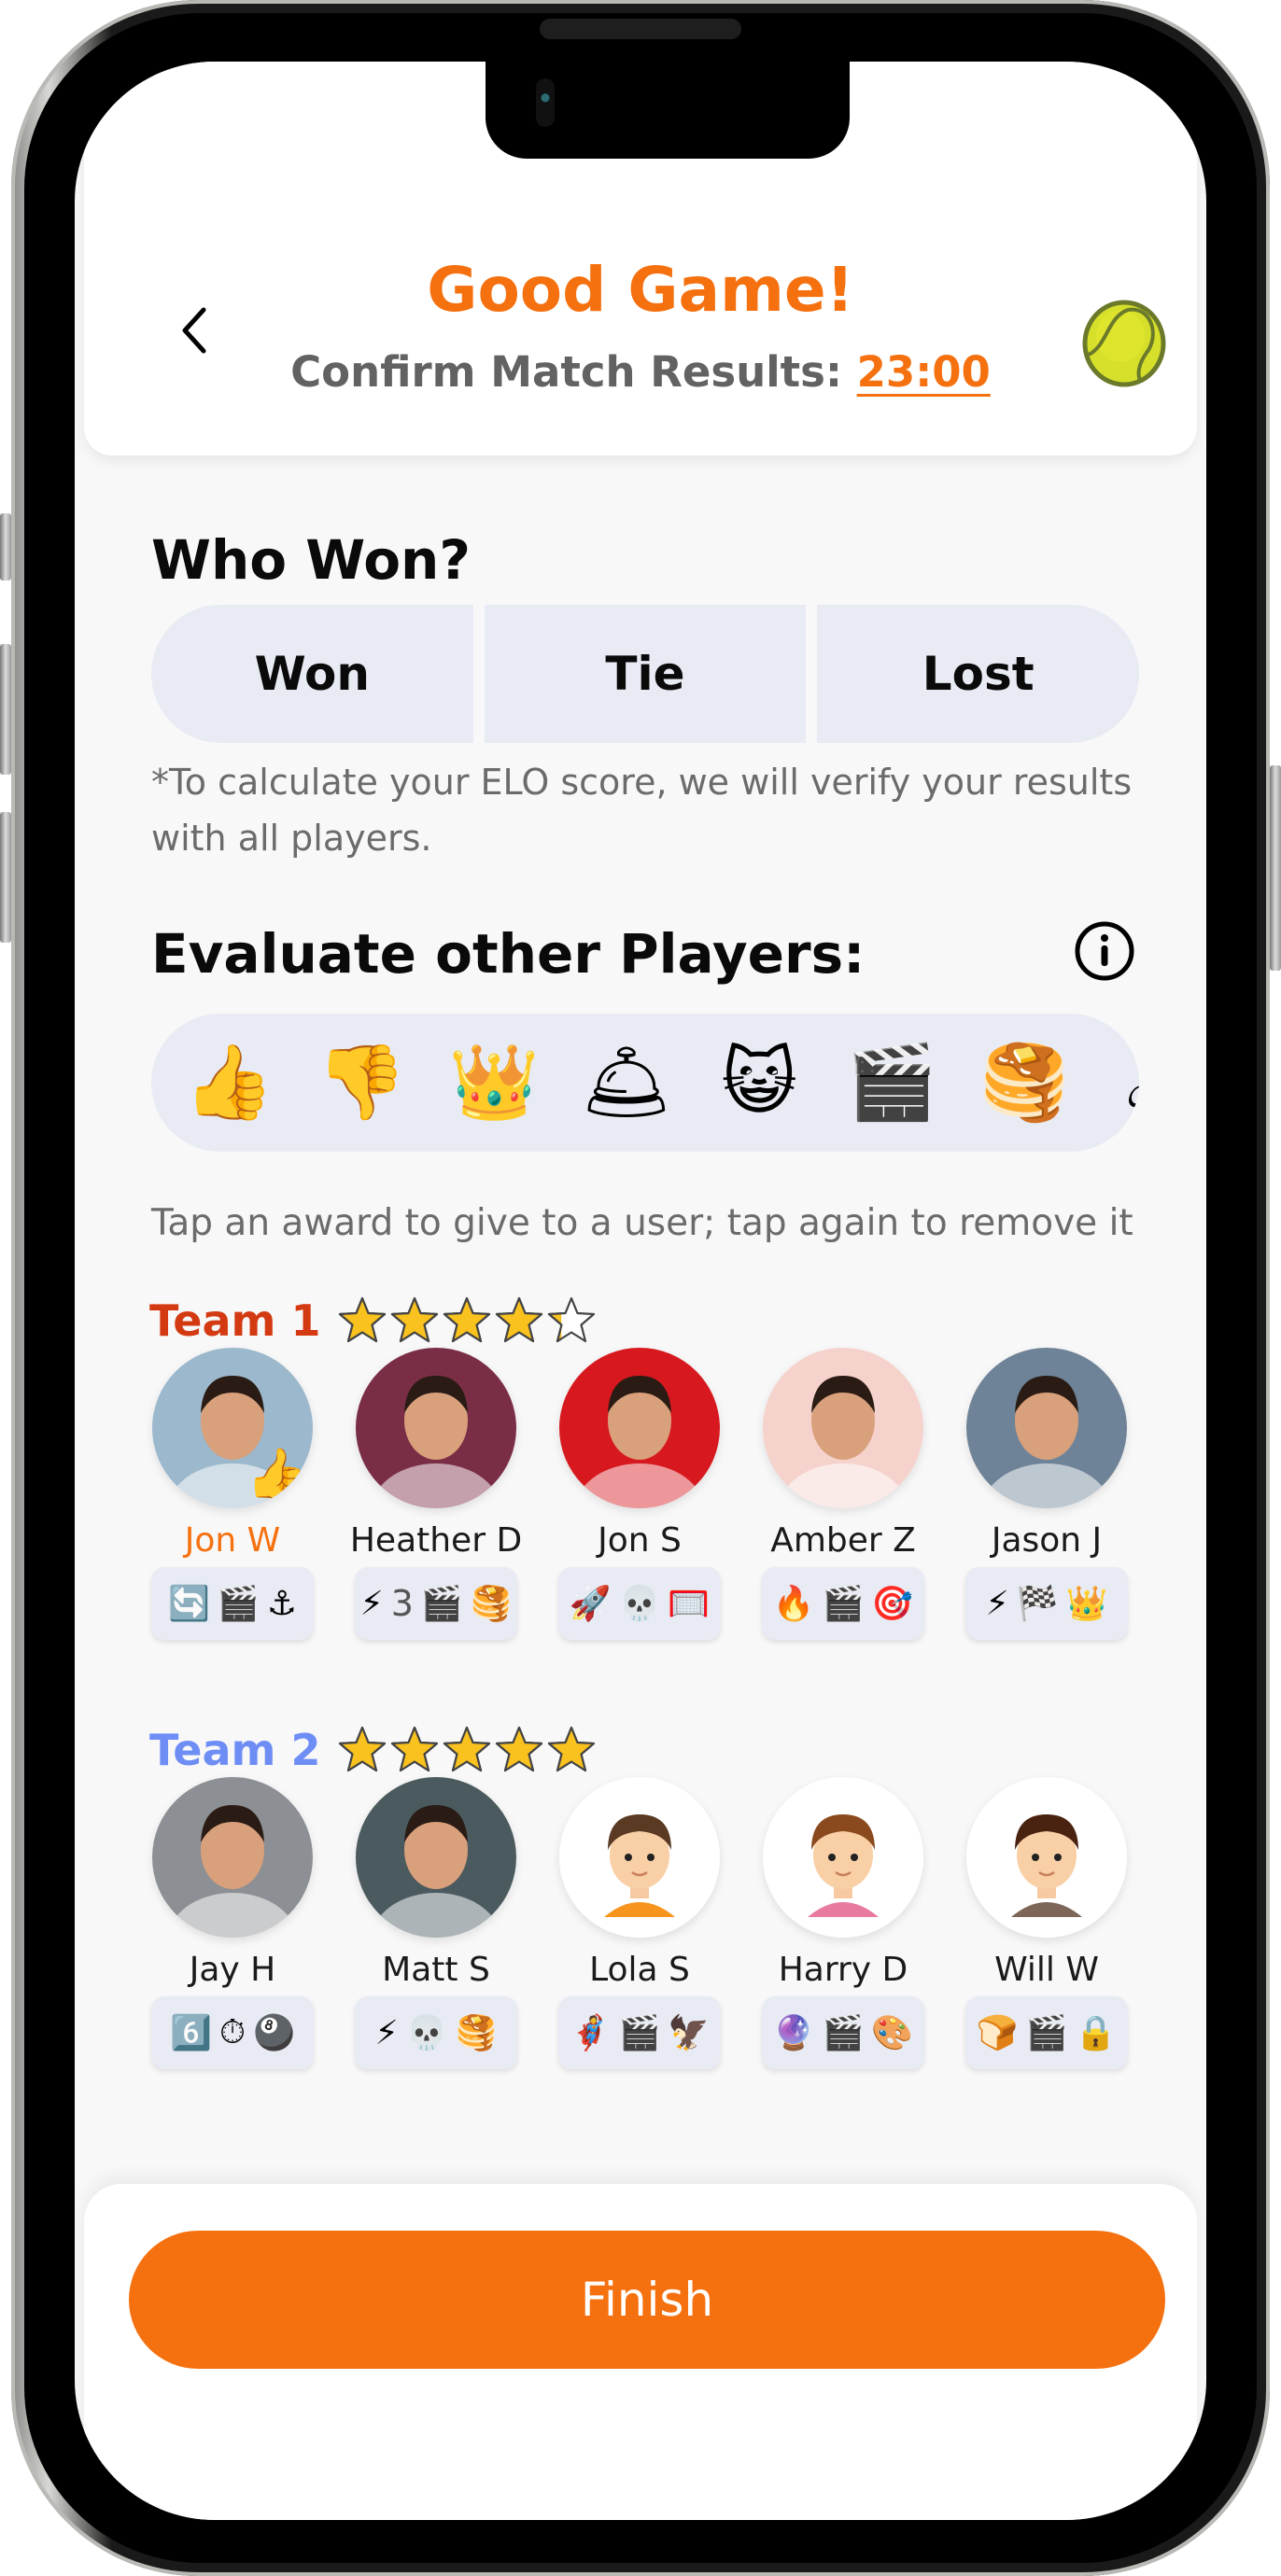 This screenshot has width=1281, height=2576. Describe the element at coordinates (232, 1428) in the screenshot. I see `avatar: 👍` at that location.